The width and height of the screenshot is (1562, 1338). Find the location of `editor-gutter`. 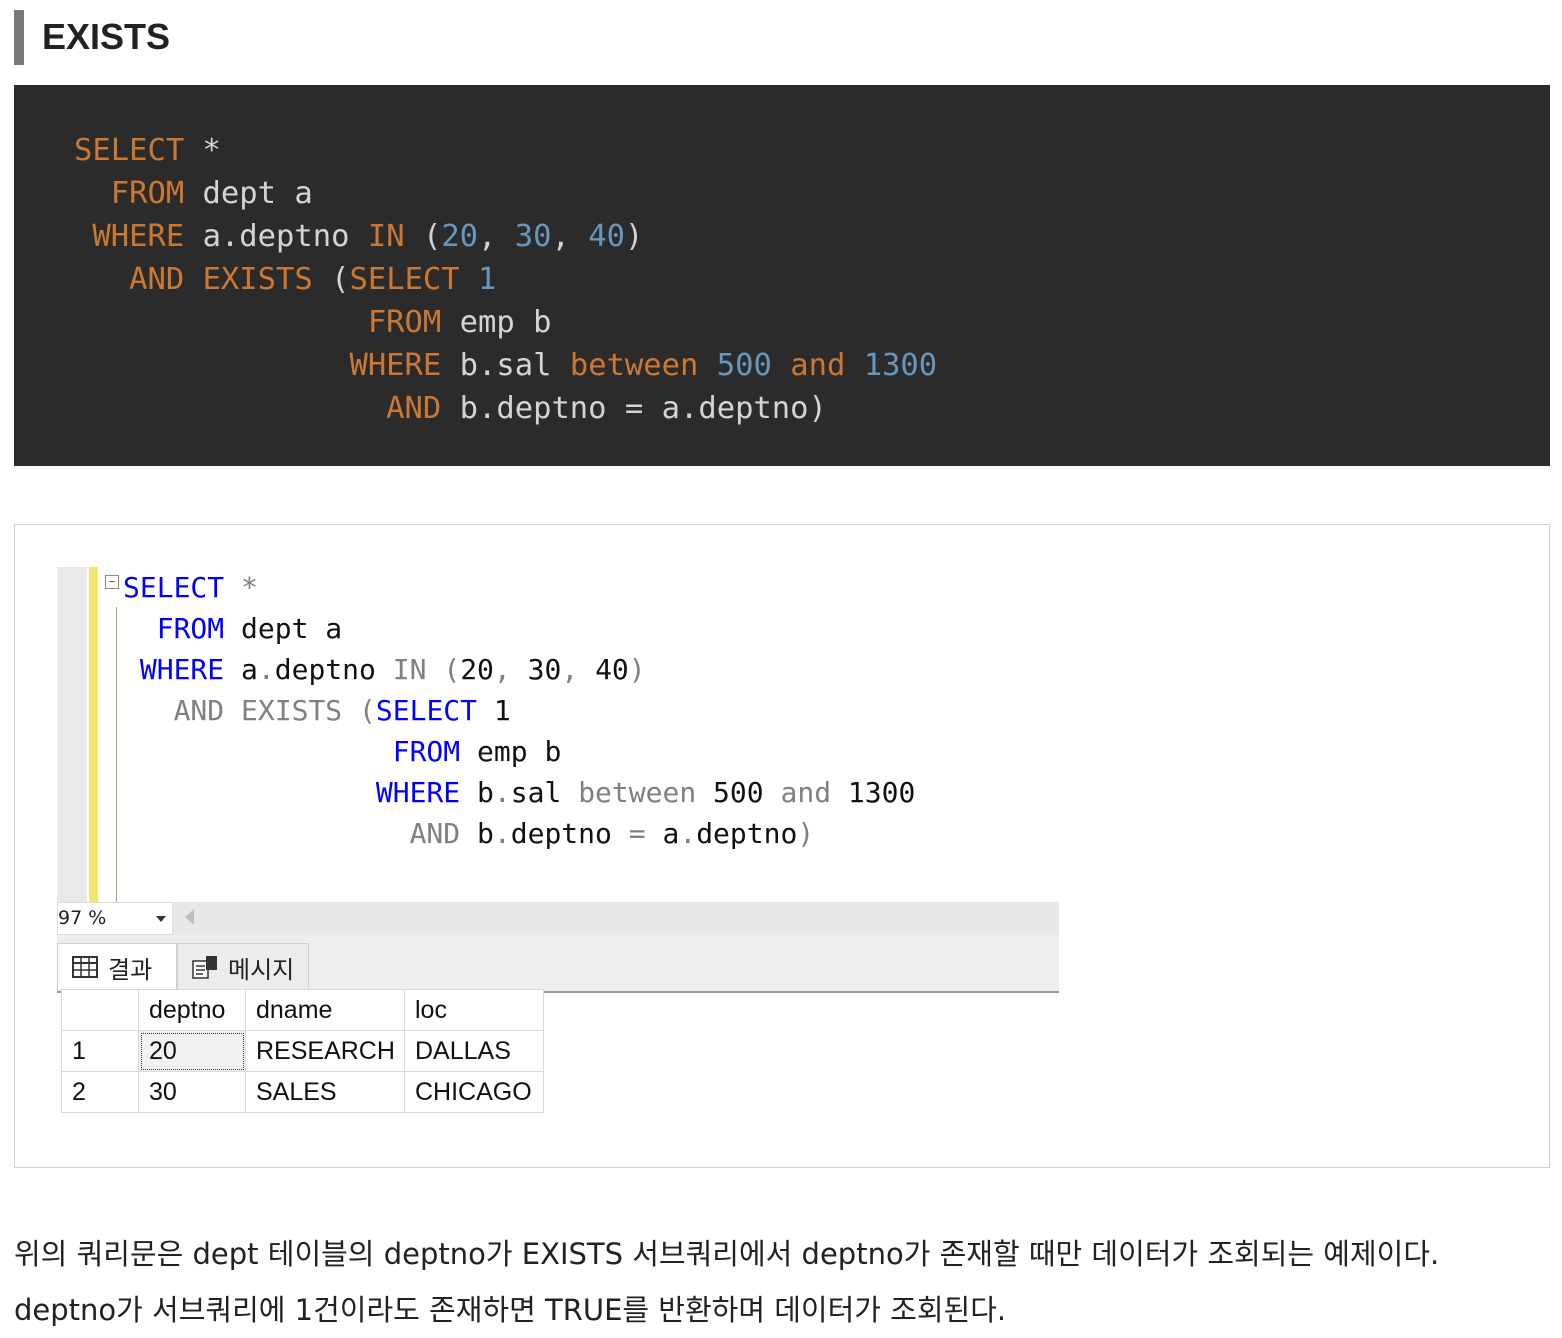

editor-gutter is located at coordinates (72, 734).